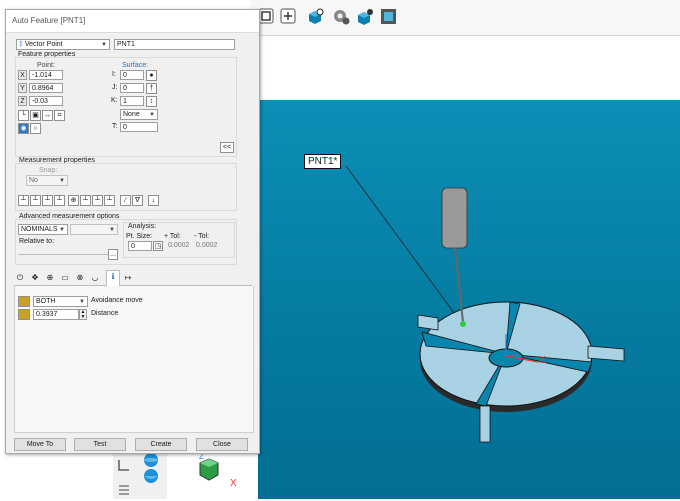  I want to click on point-x-field: -1.014, so click(46, 75).